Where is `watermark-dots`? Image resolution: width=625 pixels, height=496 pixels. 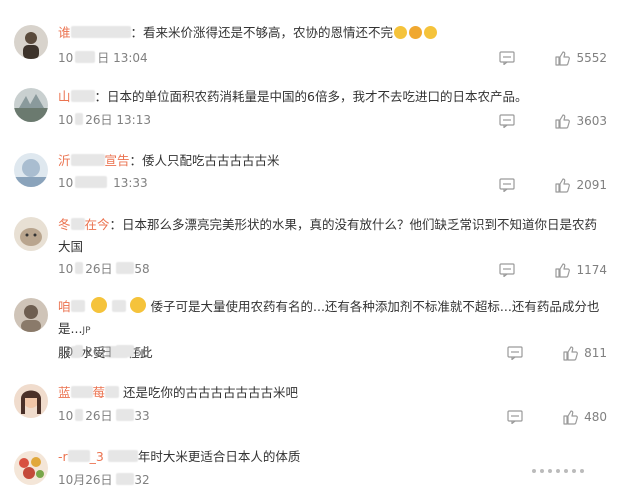 watermark-dots is located at coordinates (558, 471).